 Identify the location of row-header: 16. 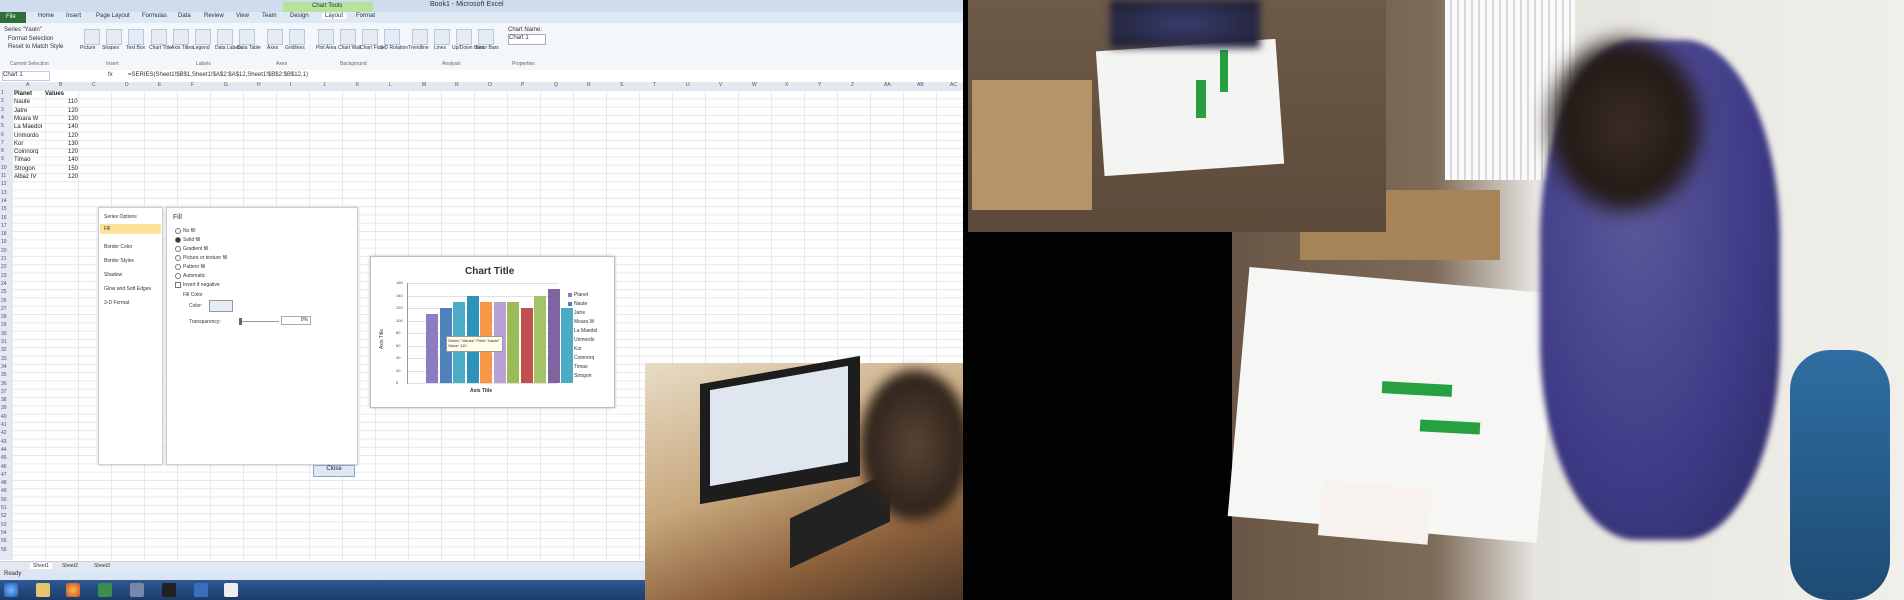
(4, 218).